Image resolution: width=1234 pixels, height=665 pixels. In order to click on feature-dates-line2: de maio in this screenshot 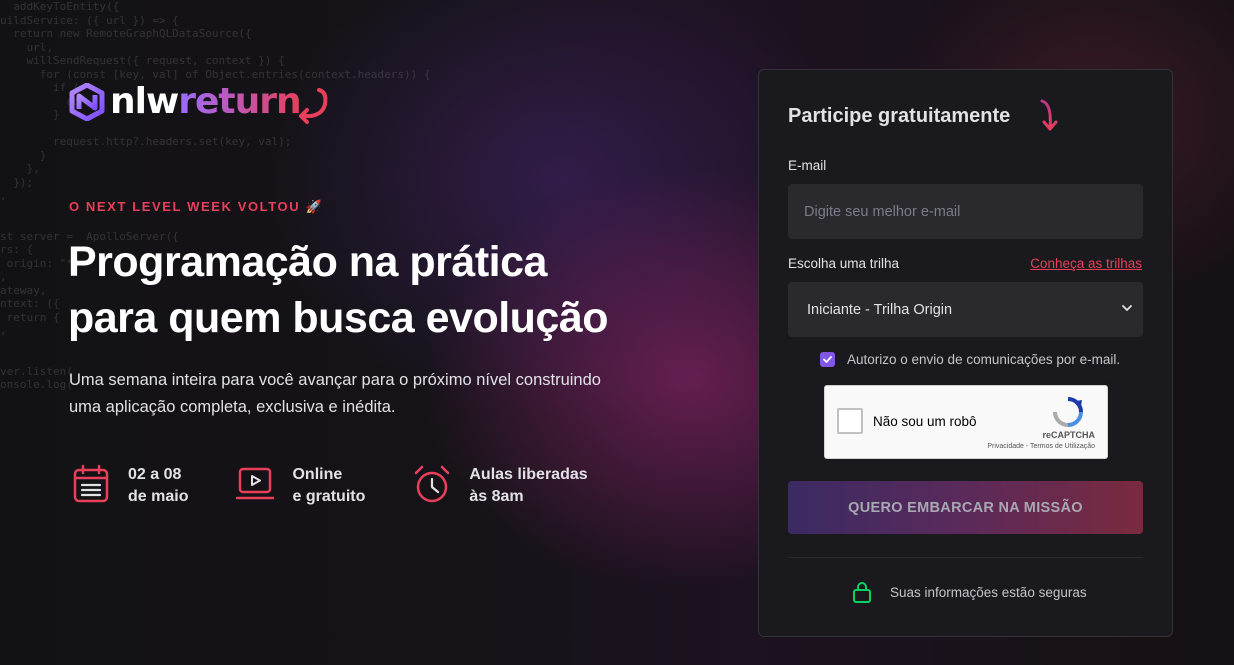, I will do `click(158, 496)`.